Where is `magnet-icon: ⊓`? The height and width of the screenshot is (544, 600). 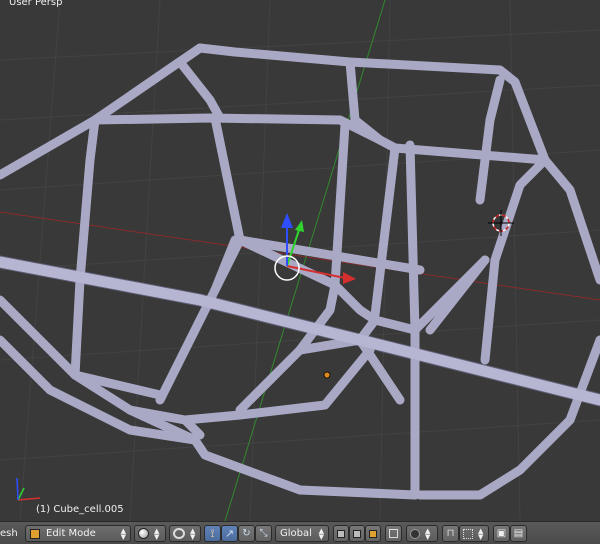
magnet-icon: ⊓ is located at coordinates (450, 533).